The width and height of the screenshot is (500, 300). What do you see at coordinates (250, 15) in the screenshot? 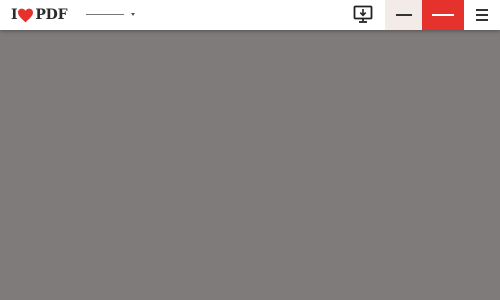
I see `top-navbar: I PDF` at bounding box center [250, 15].